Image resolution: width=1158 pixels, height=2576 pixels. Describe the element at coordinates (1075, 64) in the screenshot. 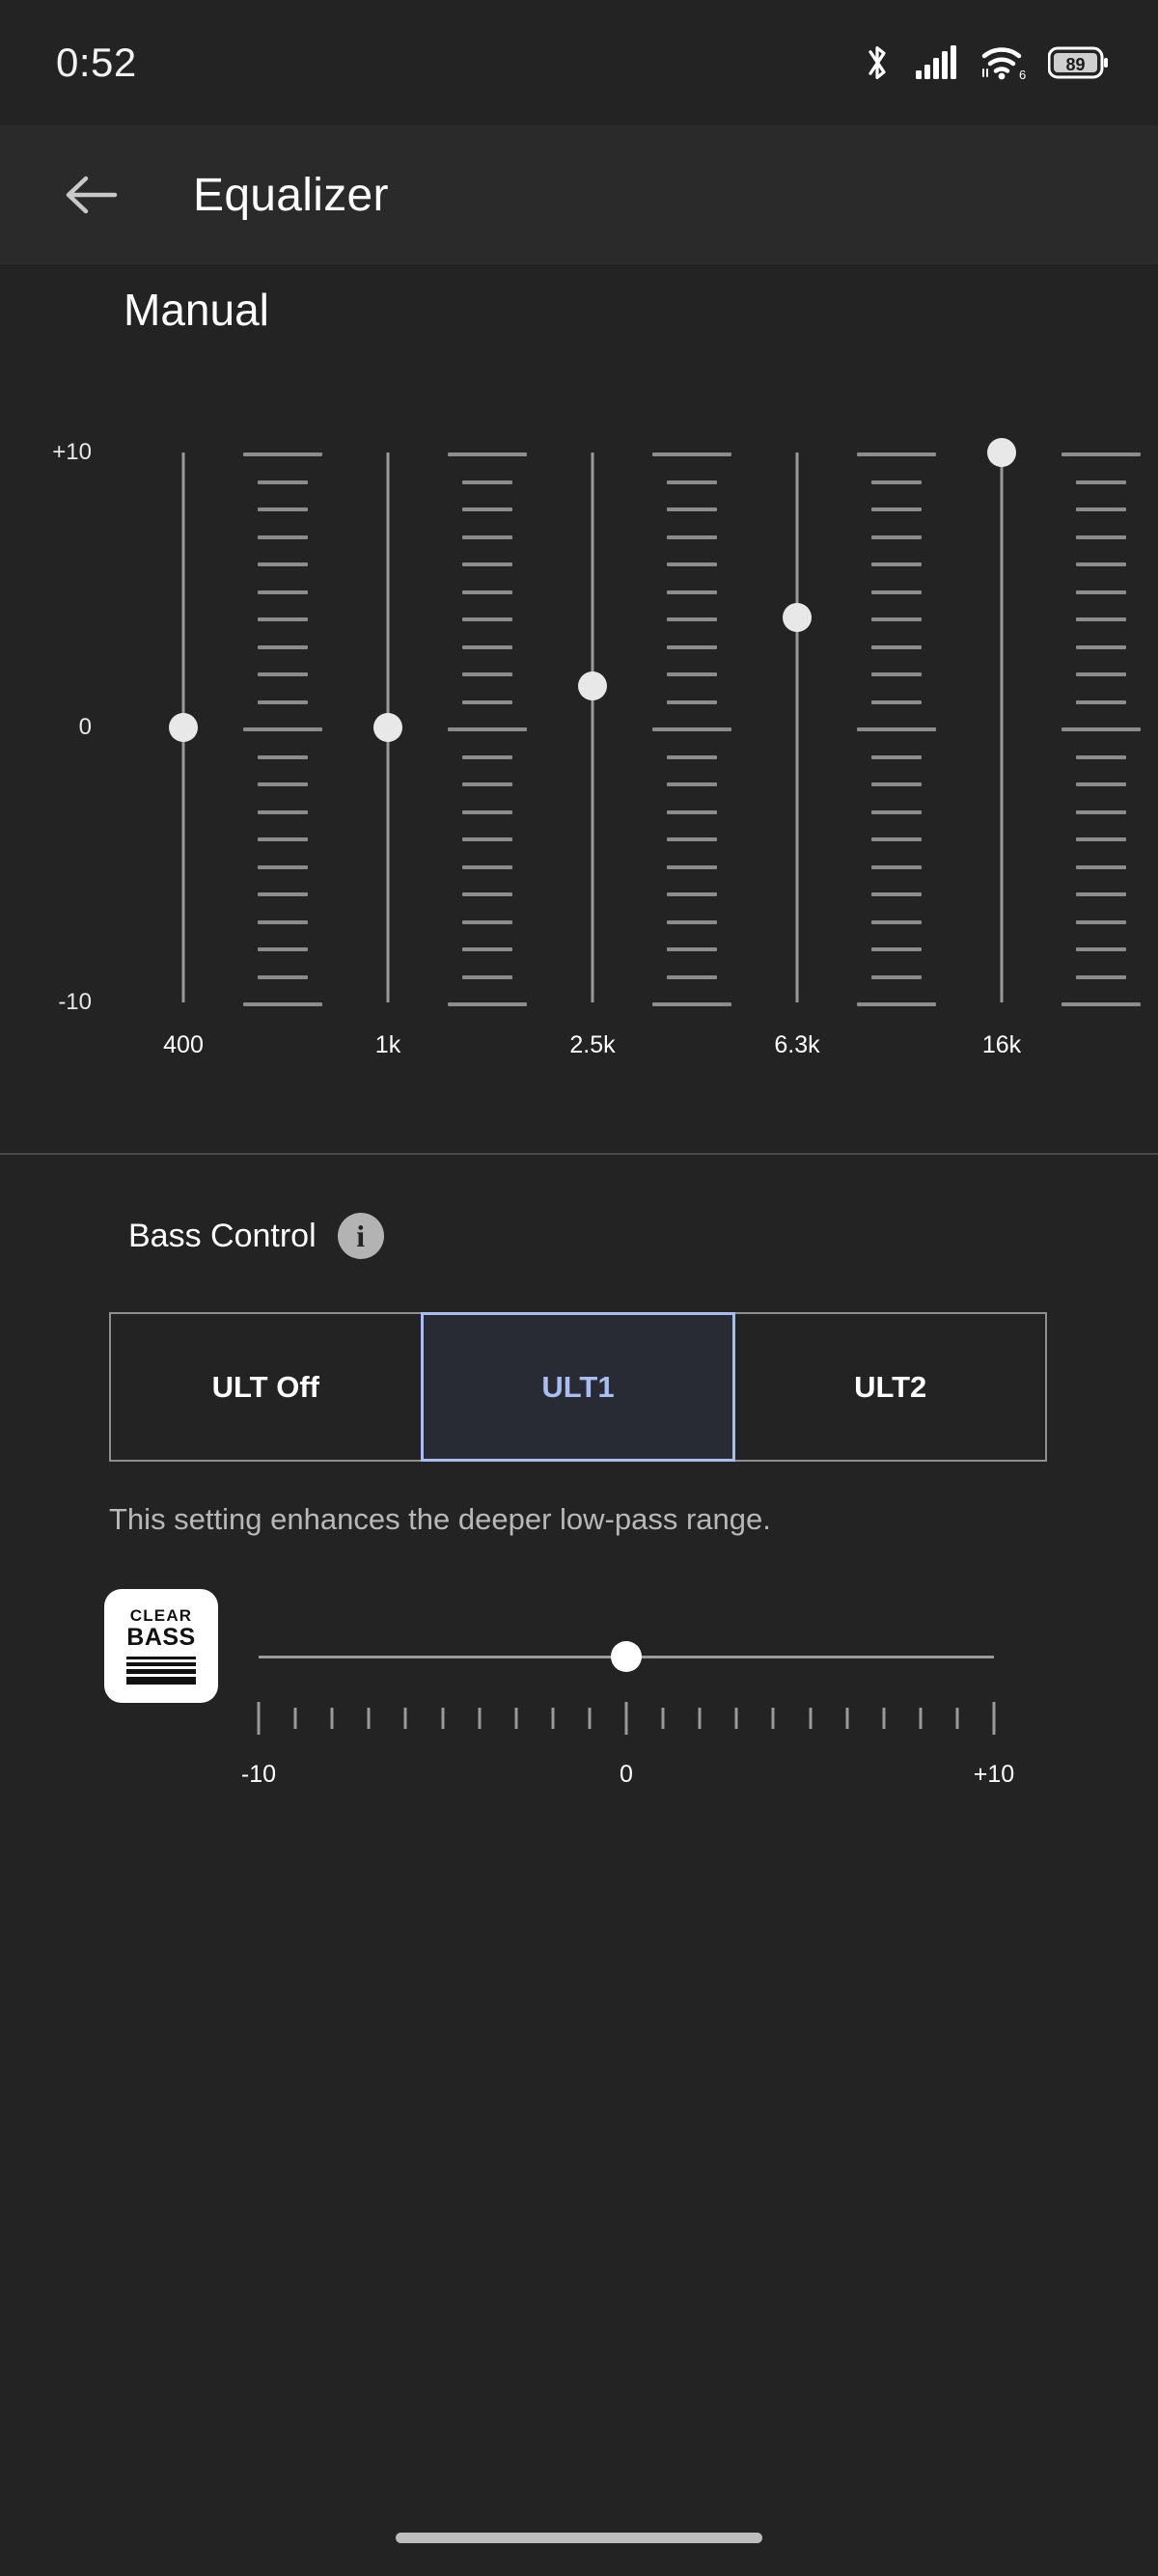

I see `battery-percent-label: 89` at that location.